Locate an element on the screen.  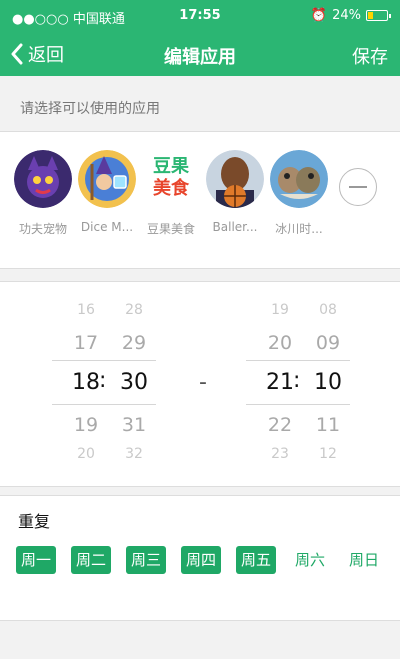
wheel-value: 28 is located at coordinates (134, 310).